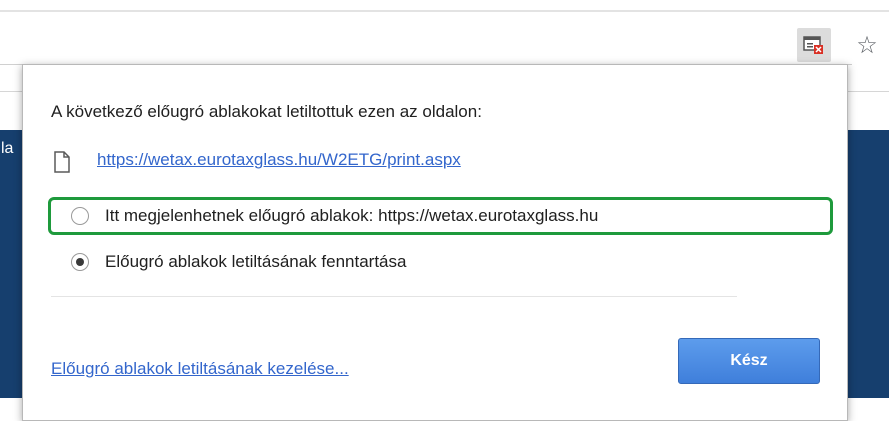 This screenshot has width=889, height=421. Describe the element at coordinates (80, 216) in the screenshot. I see `allow-popups-radio` at that location.